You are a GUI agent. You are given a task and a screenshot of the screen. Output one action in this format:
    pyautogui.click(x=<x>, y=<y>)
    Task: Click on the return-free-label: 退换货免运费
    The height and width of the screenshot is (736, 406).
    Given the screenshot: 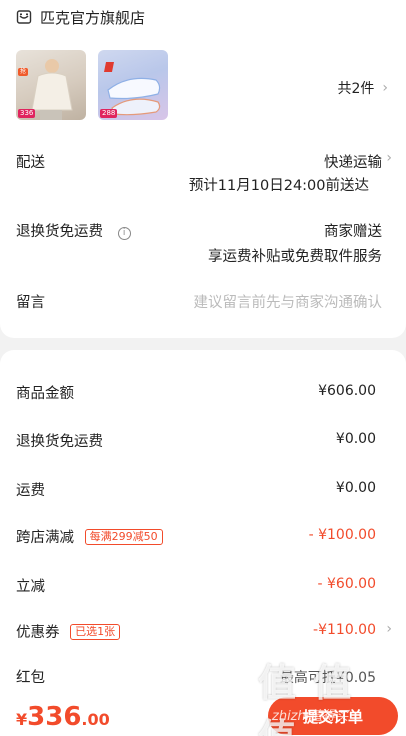 What is the action you would take?
    pyautogui.click(x=59, y=442)
    